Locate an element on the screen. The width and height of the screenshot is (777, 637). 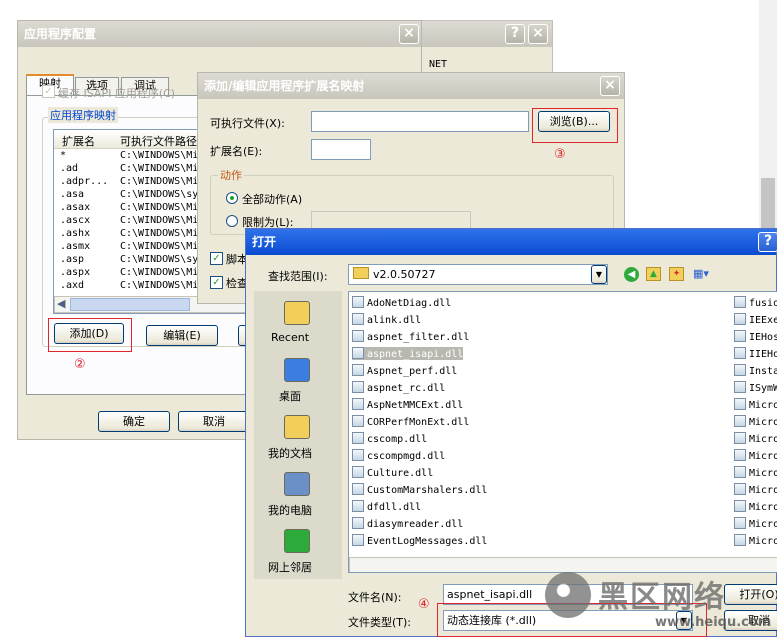
up-folder-icon: ▲ is located at coordinates (653, 274).